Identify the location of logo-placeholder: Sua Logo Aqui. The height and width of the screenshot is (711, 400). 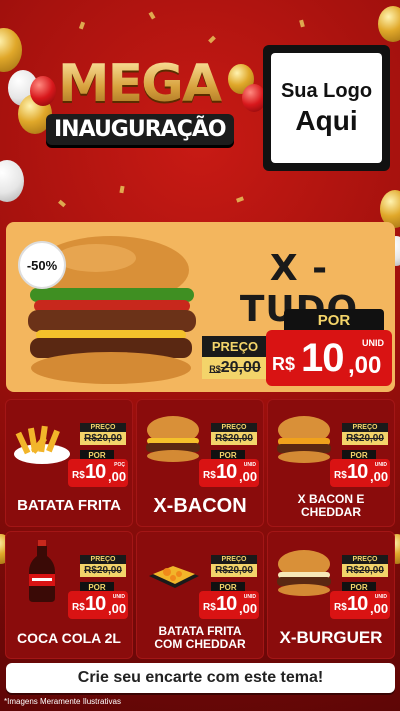
(326, 108).